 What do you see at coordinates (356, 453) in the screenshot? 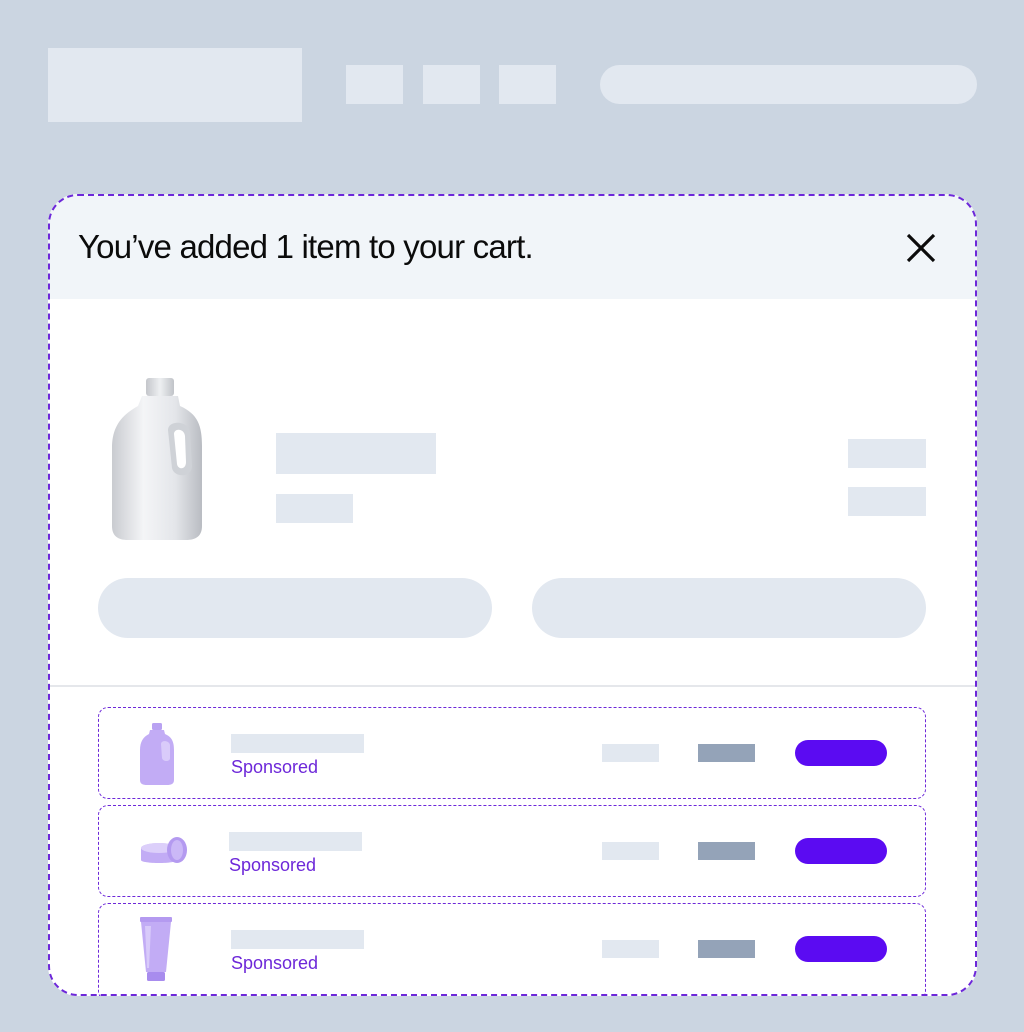
I see `product-title-placeholder` at bounding box center [356, 453].